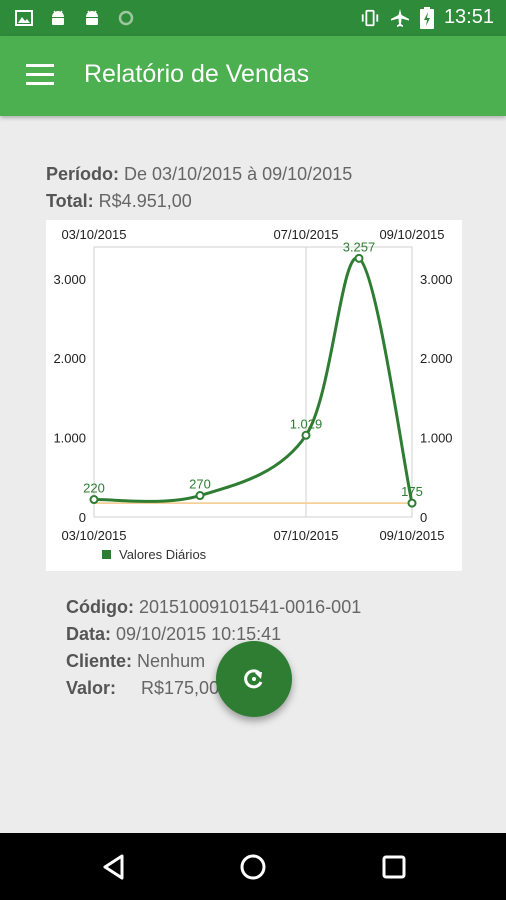  I want to click on legend-label: Valores Diários, so click(163, 554).